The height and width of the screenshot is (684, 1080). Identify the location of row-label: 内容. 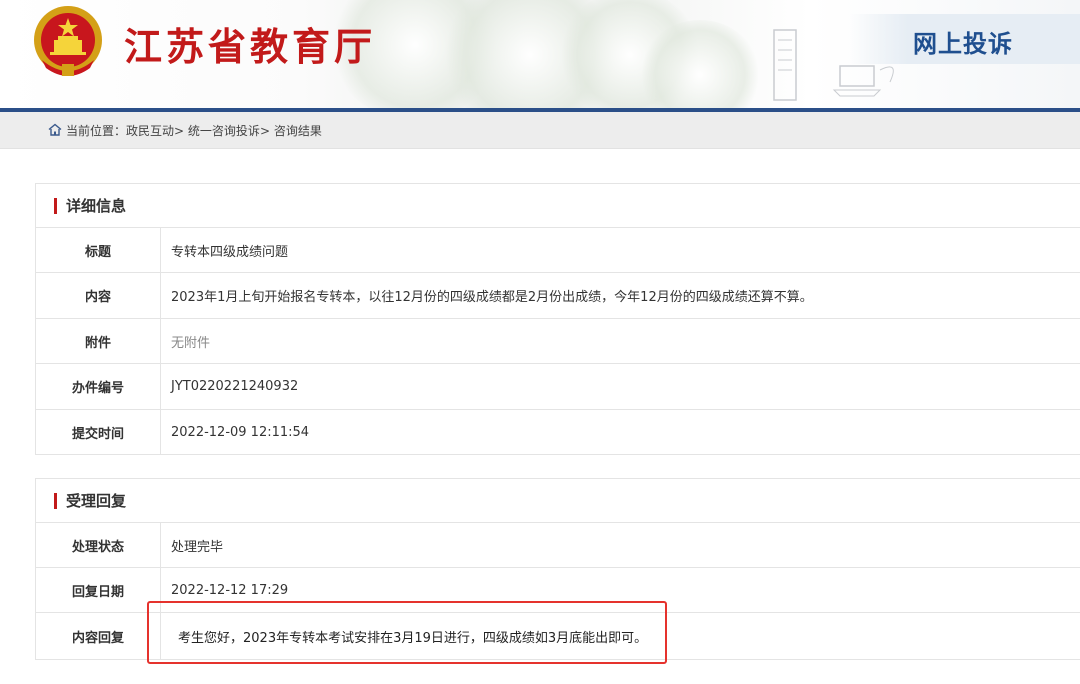
(98, 295).